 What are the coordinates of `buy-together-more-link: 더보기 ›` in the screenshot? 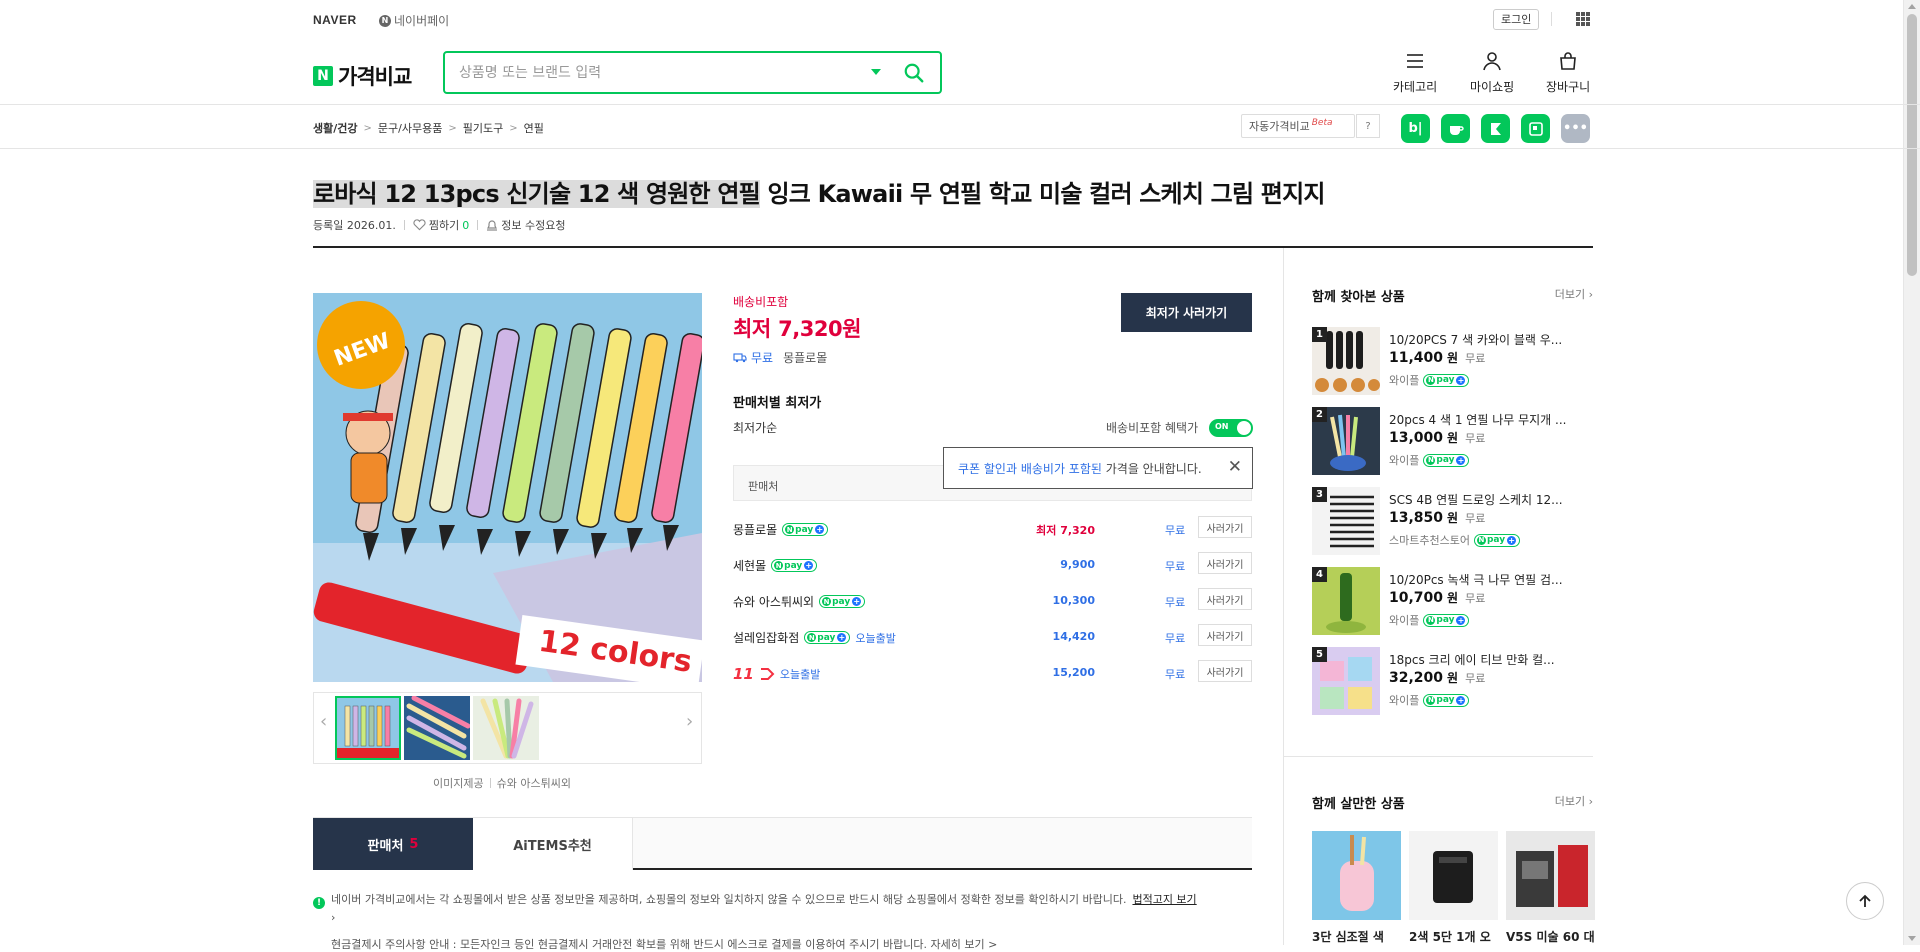 It's located at (1574, 802).